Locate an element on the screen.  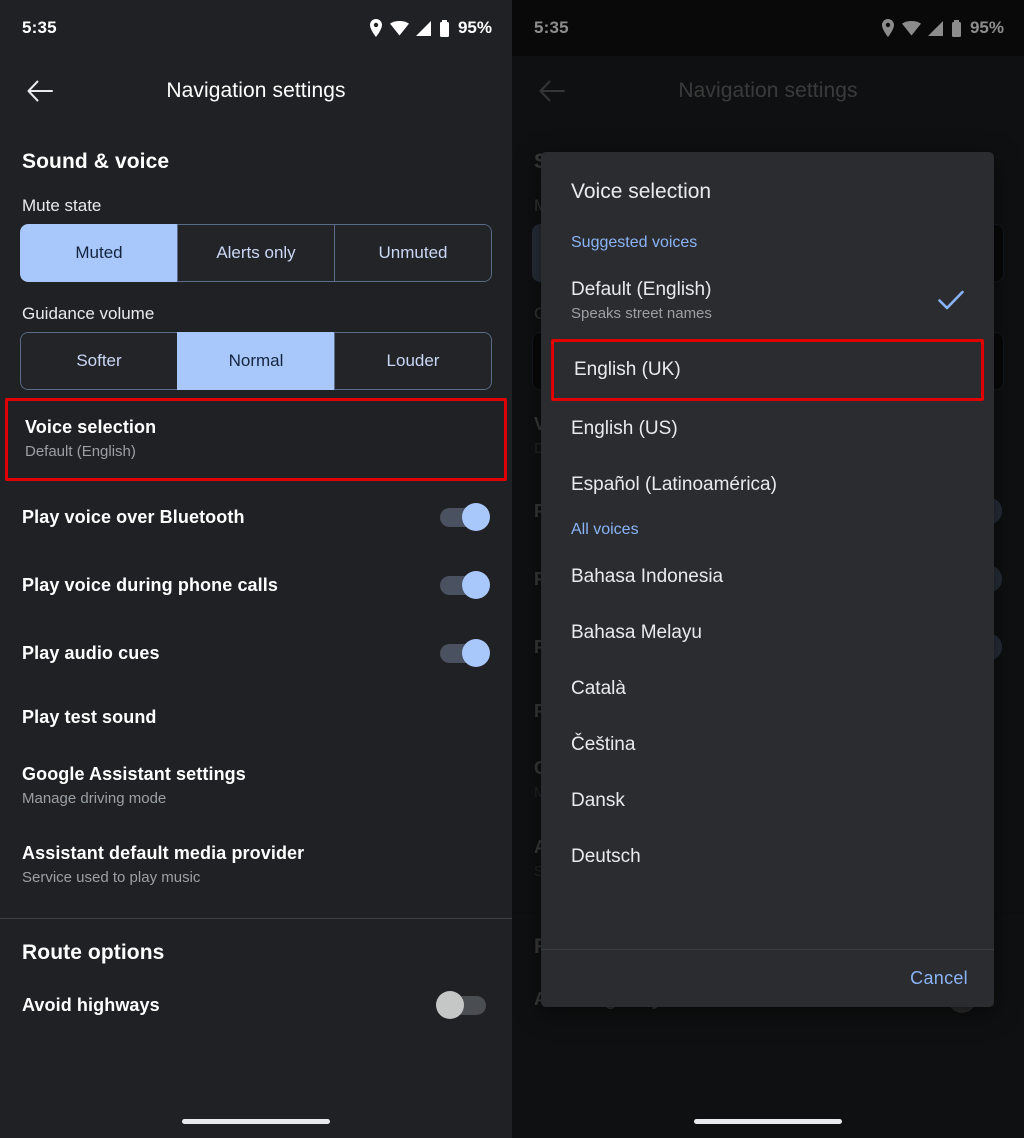
group-header-suggested: Suggested voices is located at coordinates (634, 242).